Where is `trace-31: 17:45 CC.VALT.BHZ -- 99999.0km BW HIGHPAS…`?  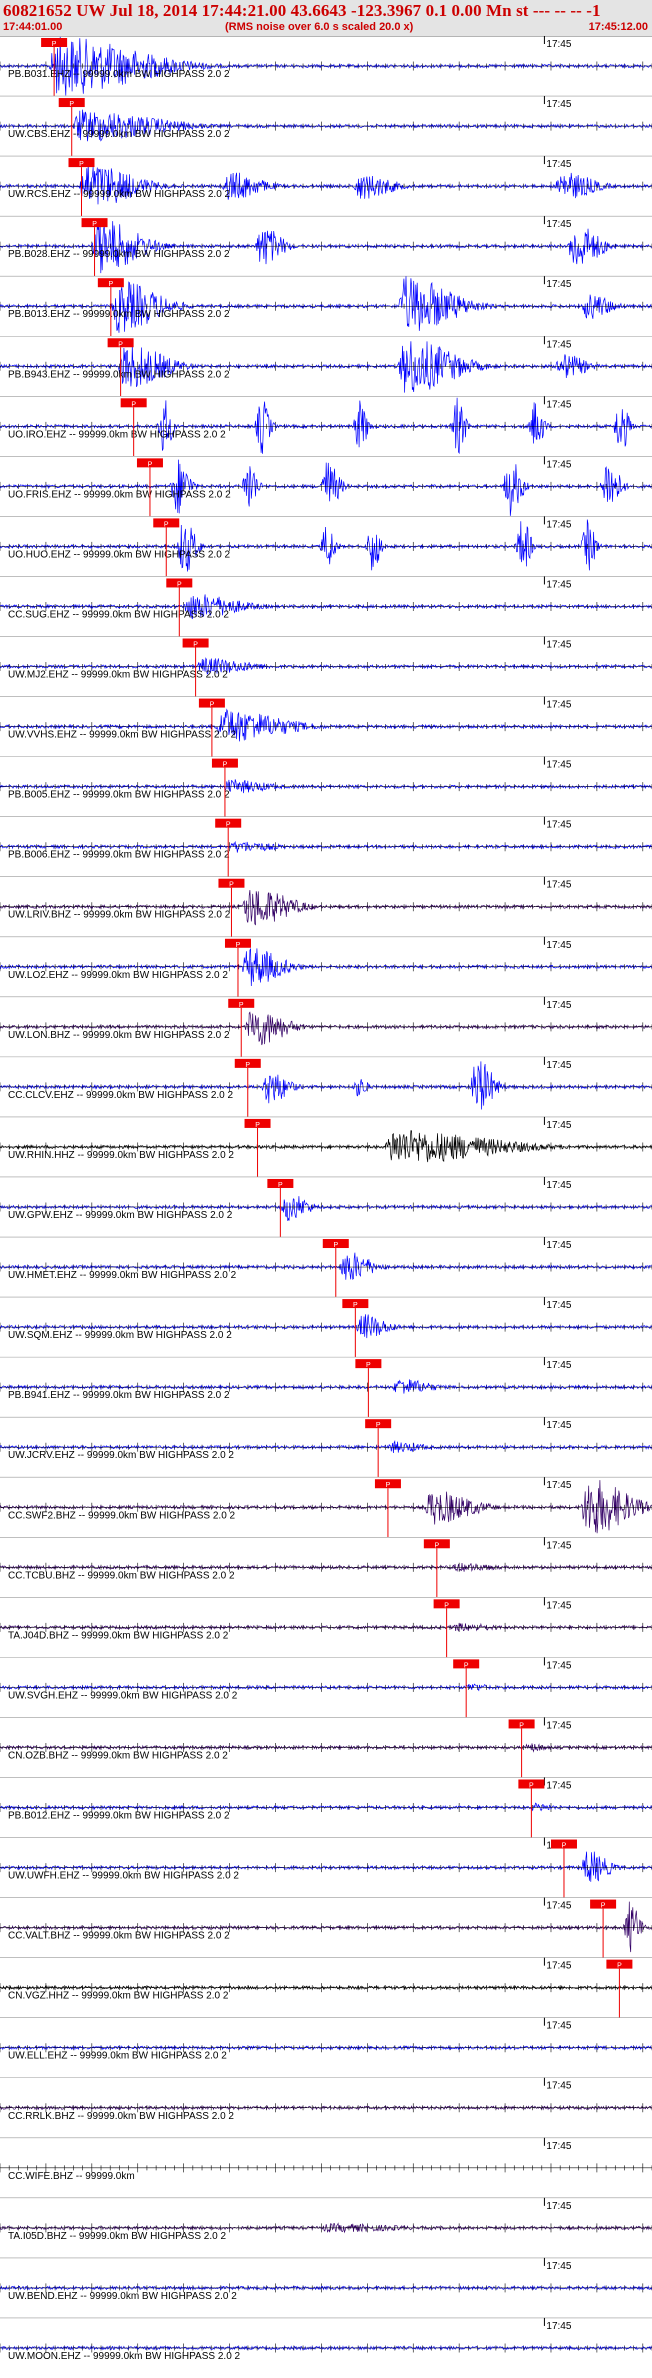
trace-31: 17:45 CC.VALT.BHZ -- 99999.0km BW HIGHPAS… is located at coordinates (326, 1927).